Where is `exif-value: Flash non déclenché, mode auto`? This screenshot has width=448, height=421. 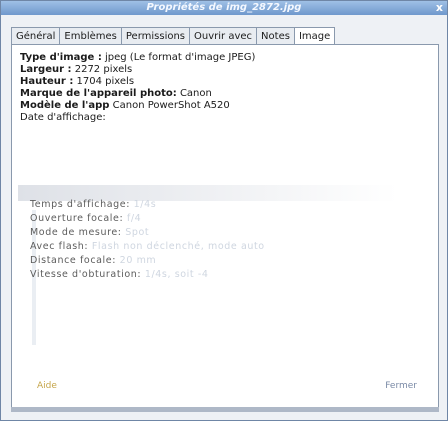 exif-value: Flash non déclenché, mode auto is located at coordinates (178, 246).